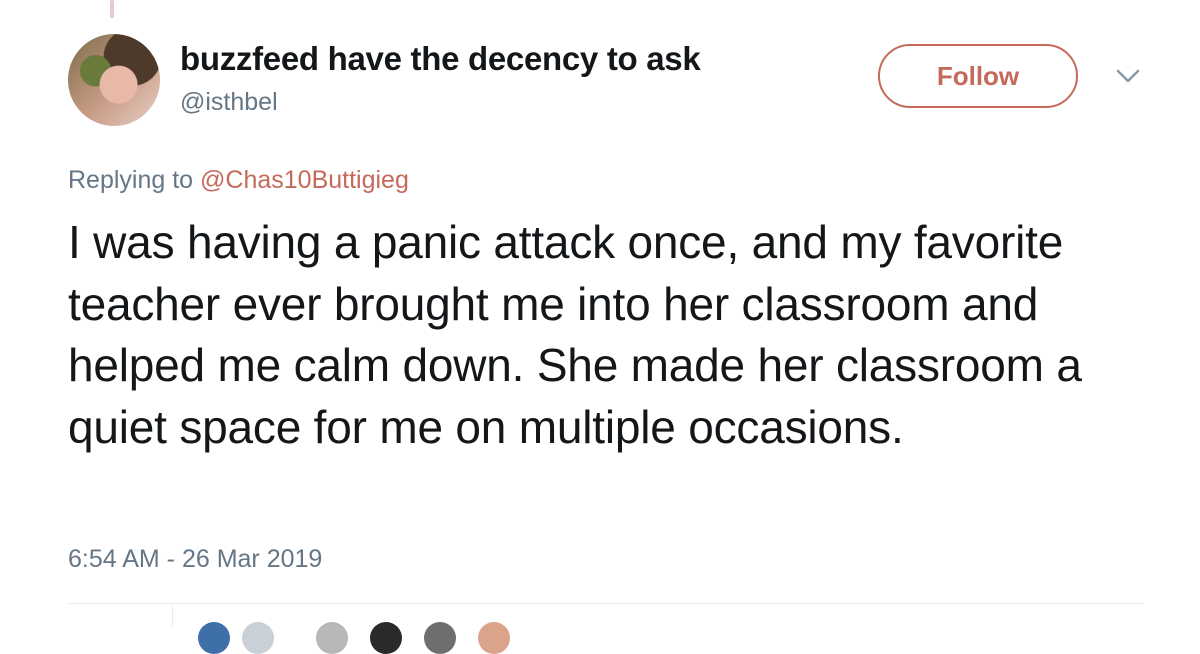  What do you see at coordinates (195, 559) in the screenshot?
I see `tweet-timestamp: 6:54 AM - 26 Mar 2019` at bounding box center [195, 559].